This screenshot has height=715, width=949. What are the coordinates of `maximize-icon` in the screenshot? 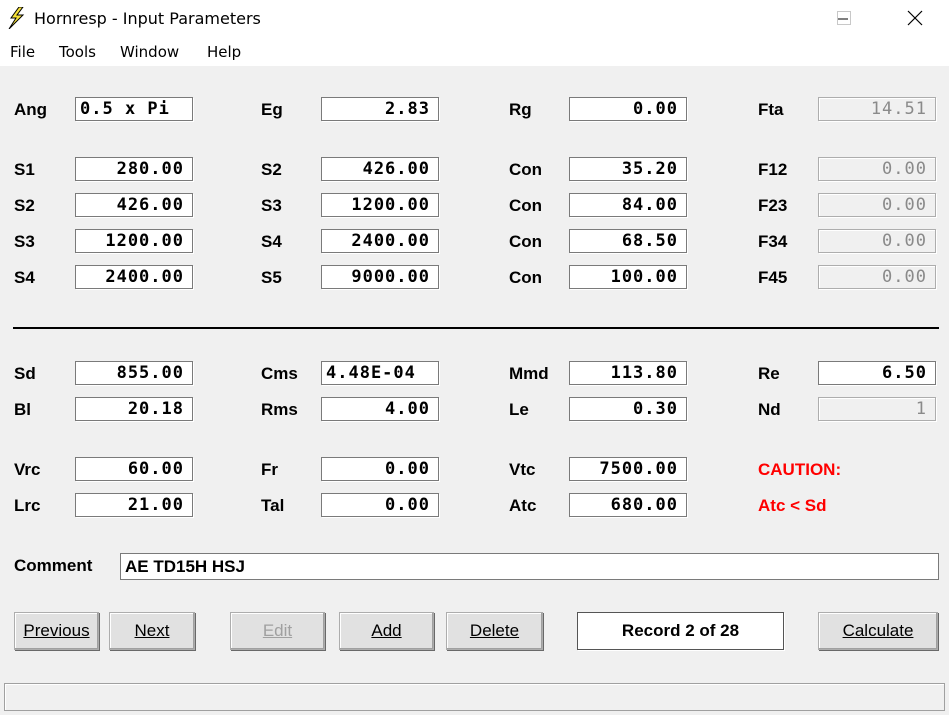 It's located at (844, 18).